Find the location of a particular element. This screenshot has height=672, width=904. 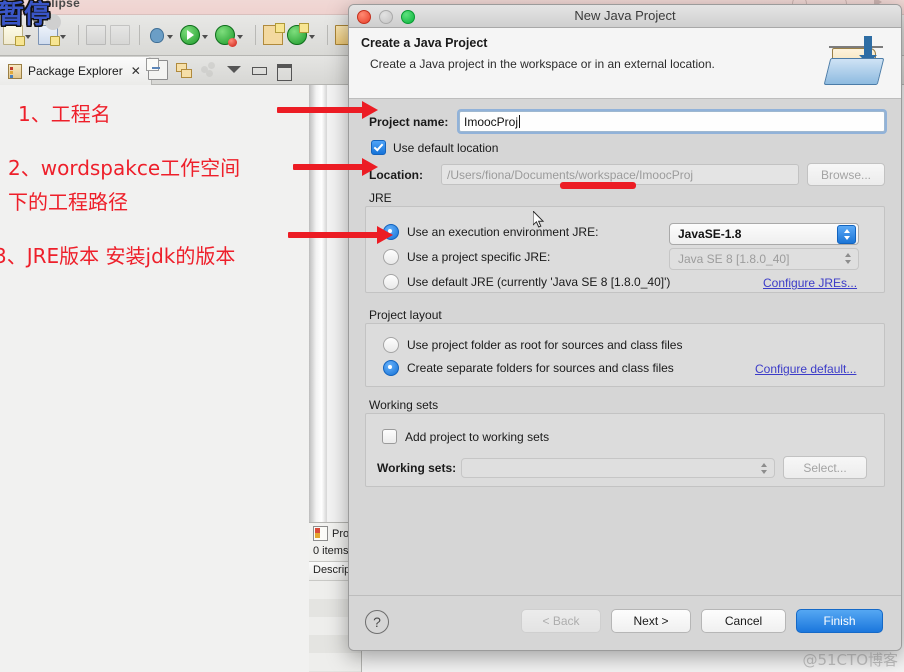

new-package-icon is located at coordinates (274, 34).